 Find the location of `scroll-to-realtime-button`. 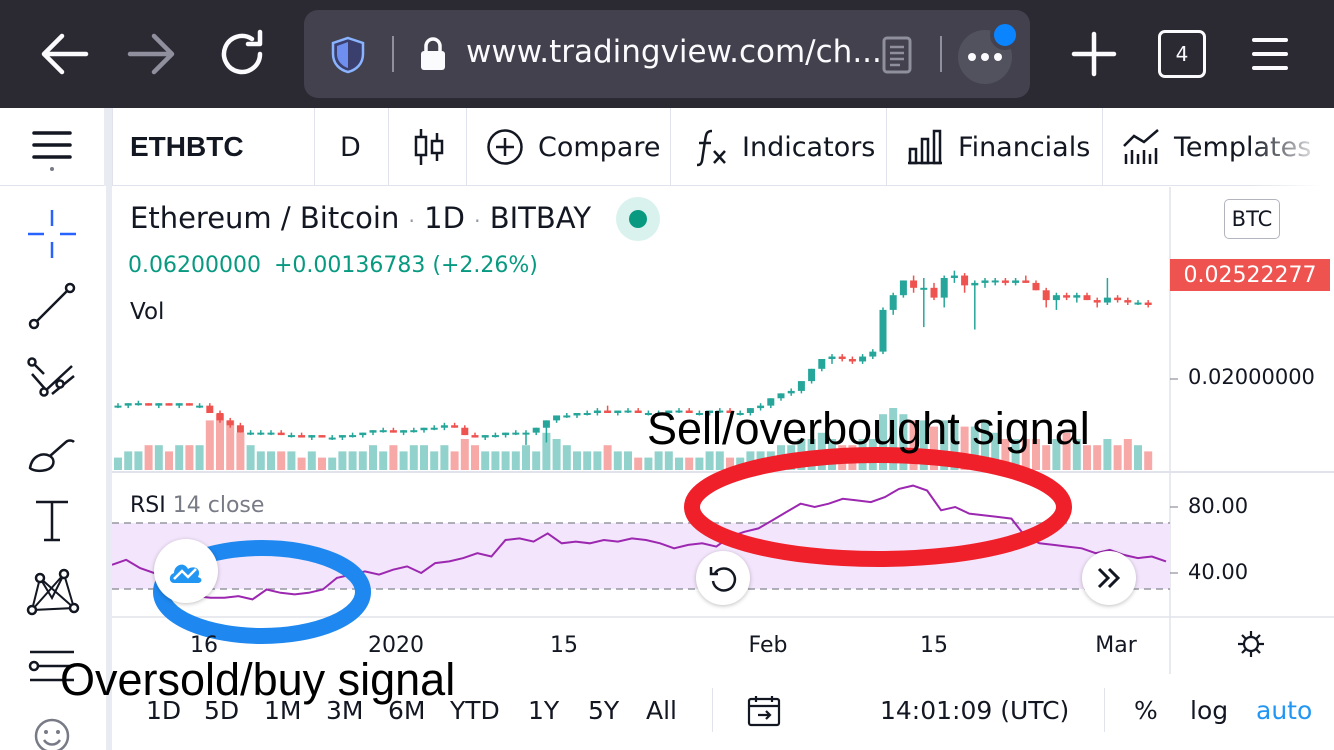

scroll-to-realtime-button is located at coordinates (1109, 578).